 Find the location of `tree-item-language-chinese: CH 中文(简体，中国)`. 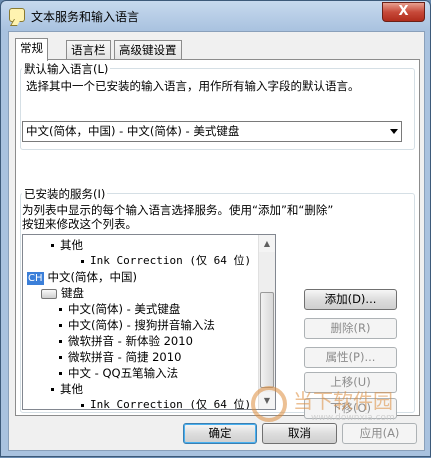

tree-item-language-chinese: CH 中文(简体，中国) is located at coordinates (82, 277).